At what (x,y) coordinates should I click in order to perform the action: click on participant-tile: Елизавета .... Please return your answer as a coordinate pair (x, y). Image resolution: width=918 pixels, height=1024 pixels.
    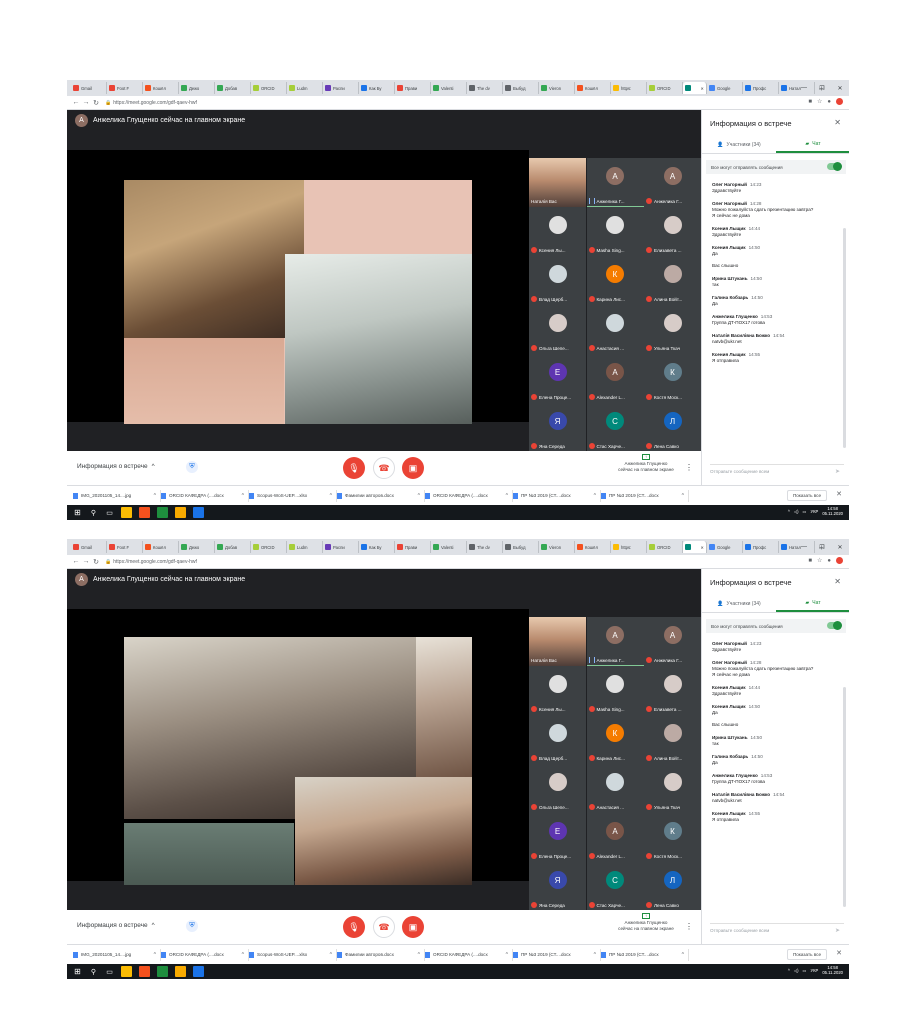
    Looking at the image, I should click on (672, 691).